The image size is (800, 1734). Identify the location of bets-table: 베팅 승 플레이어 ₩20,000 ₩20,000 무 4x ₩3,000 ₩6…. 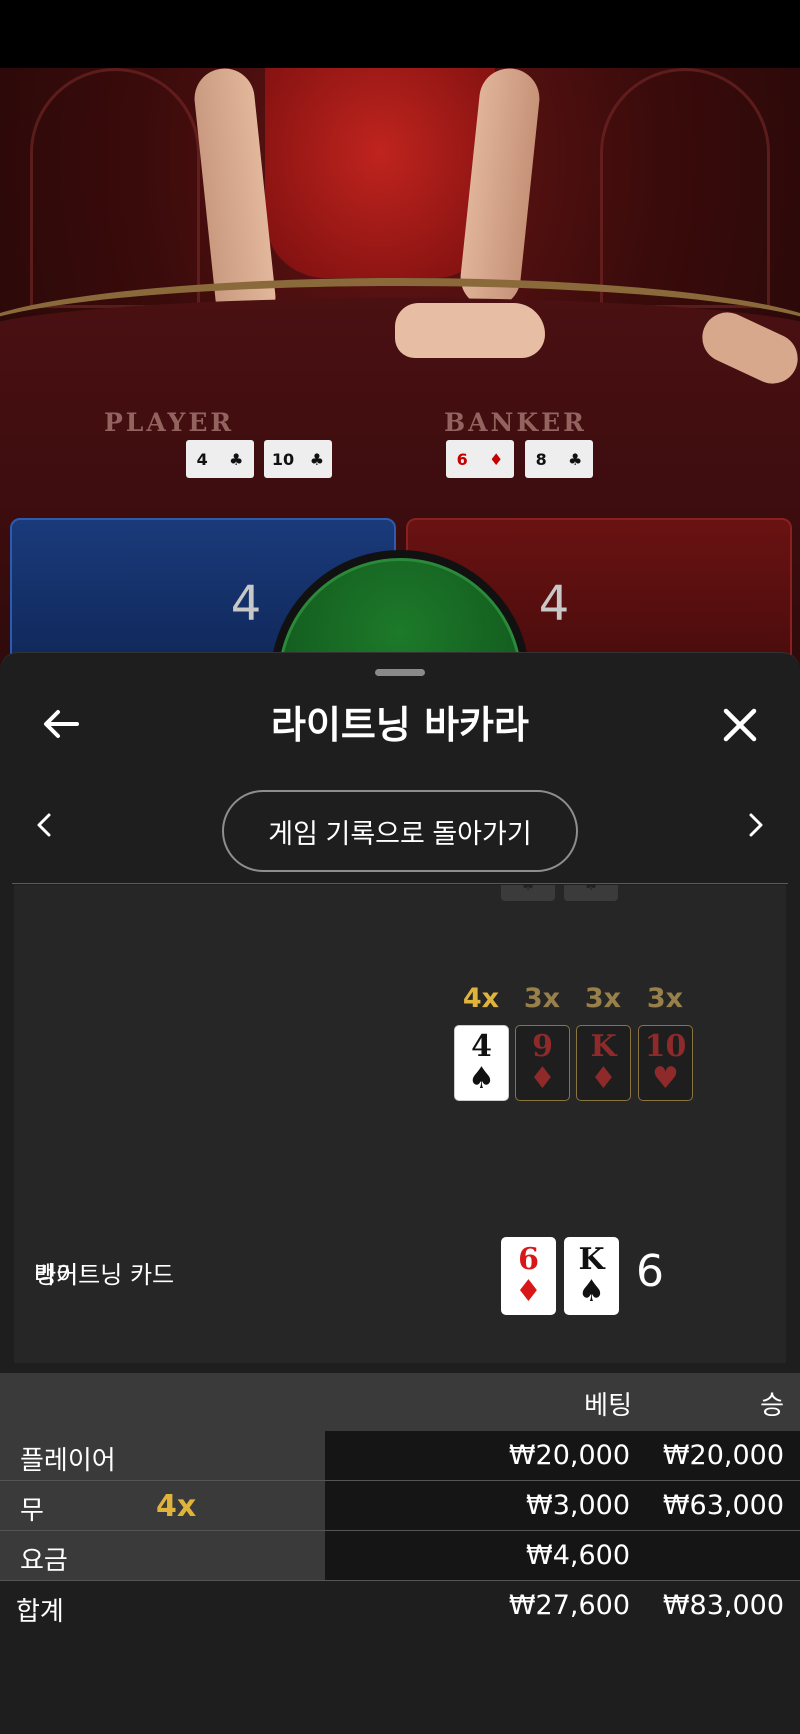
(400, 1503).